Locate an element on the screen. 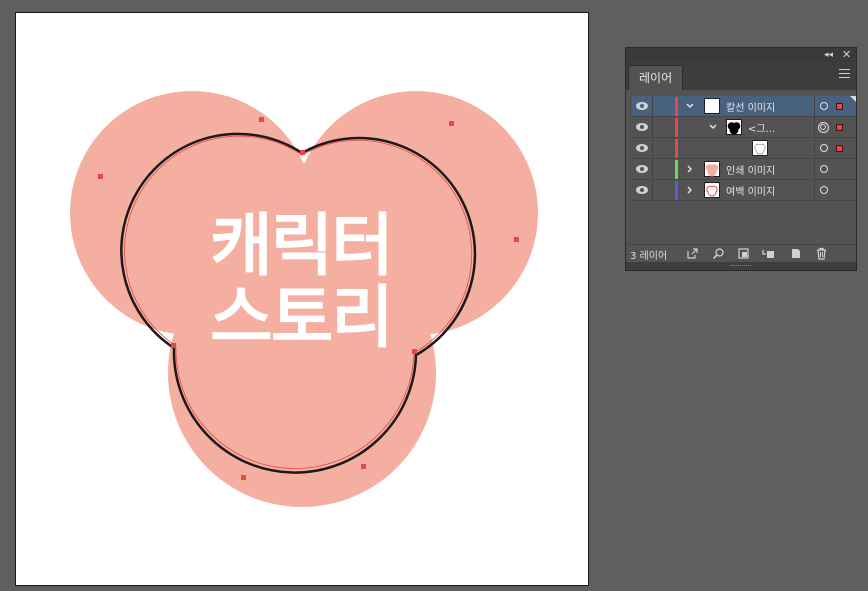  group-thumbnail is located at coordinates (734, 127).